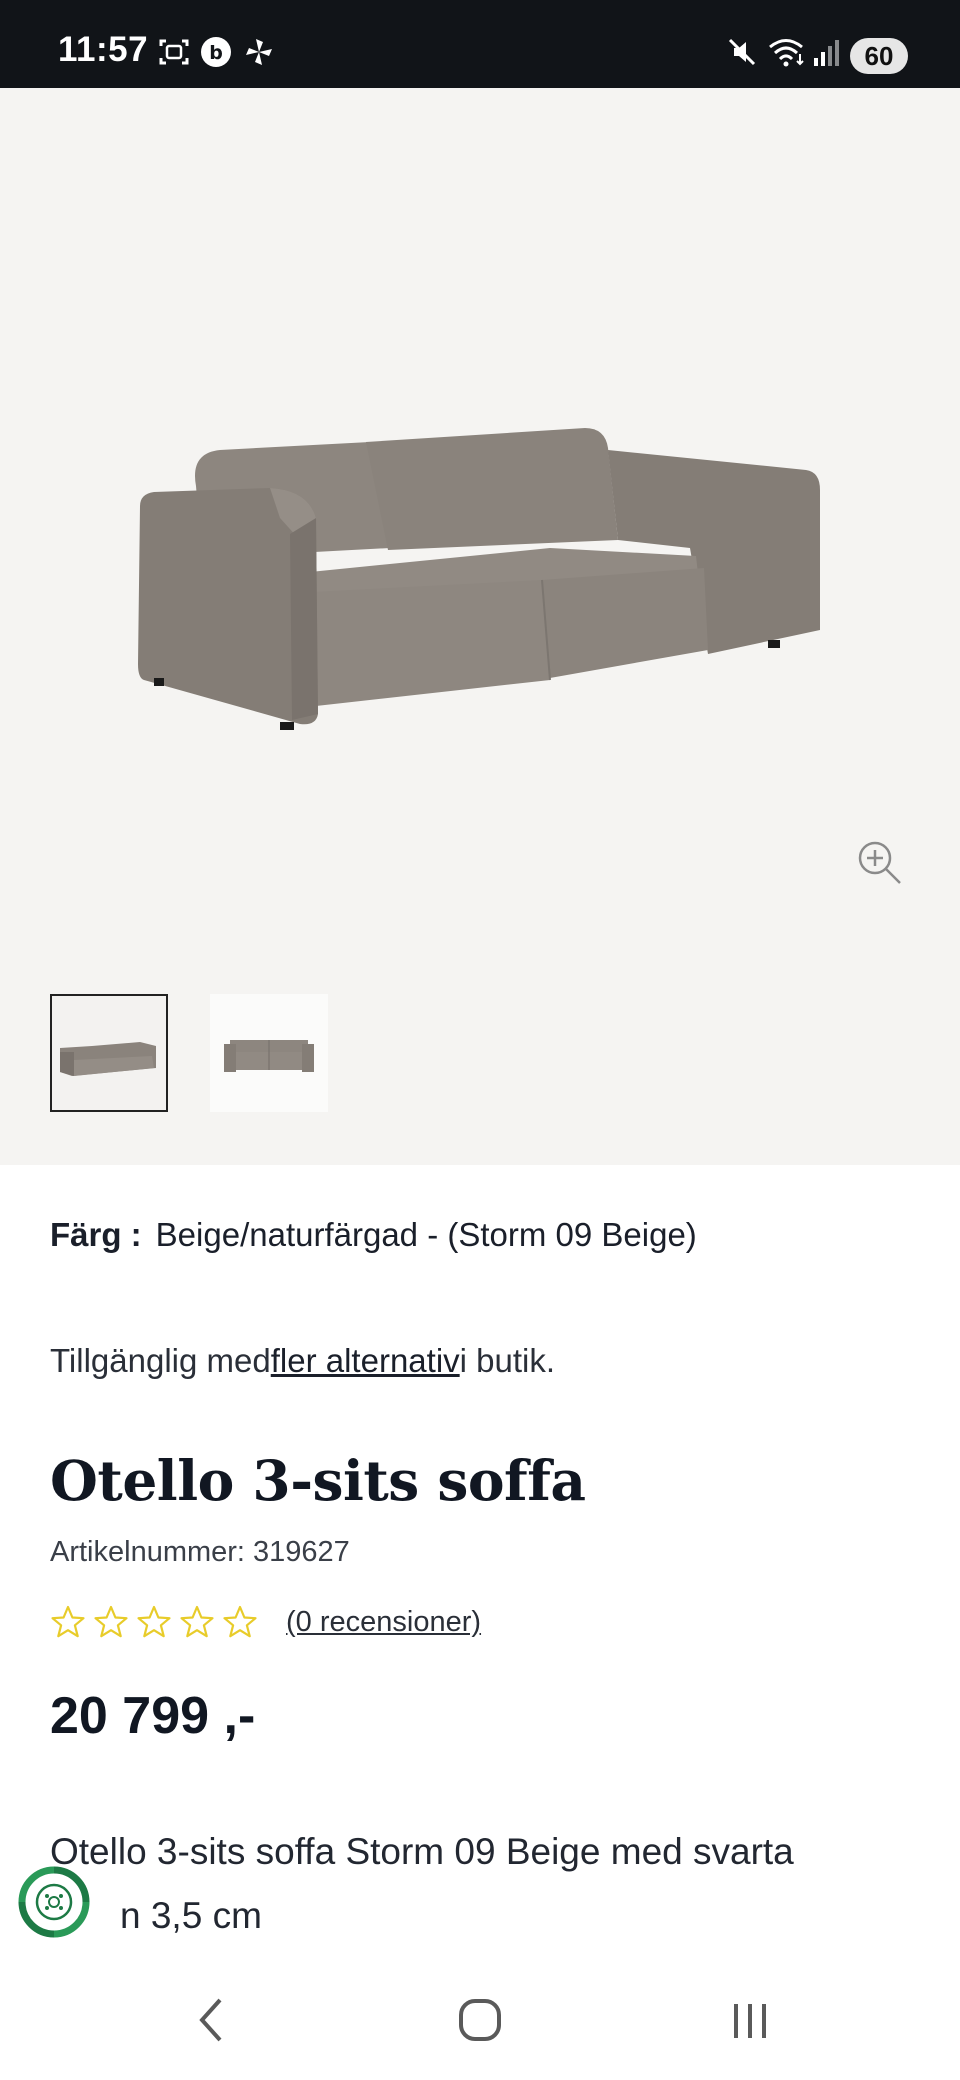 This screenshot has width=960, height=2080. I want to click on eco-badge, so click(54, 1902).